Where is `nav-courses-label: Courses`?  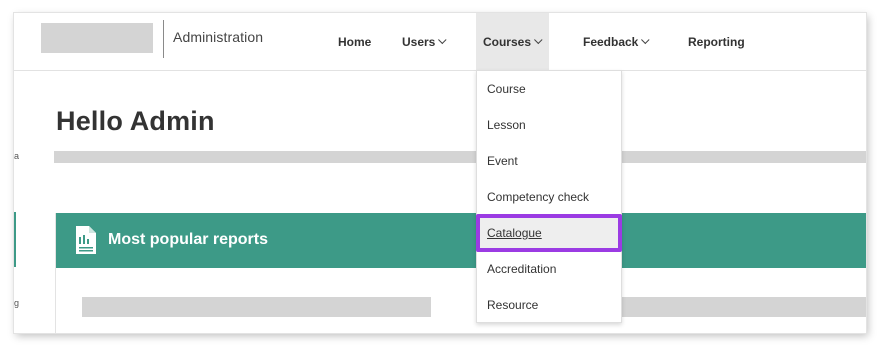
nav-courses-label: Courses is located at coordinates (507, 41).